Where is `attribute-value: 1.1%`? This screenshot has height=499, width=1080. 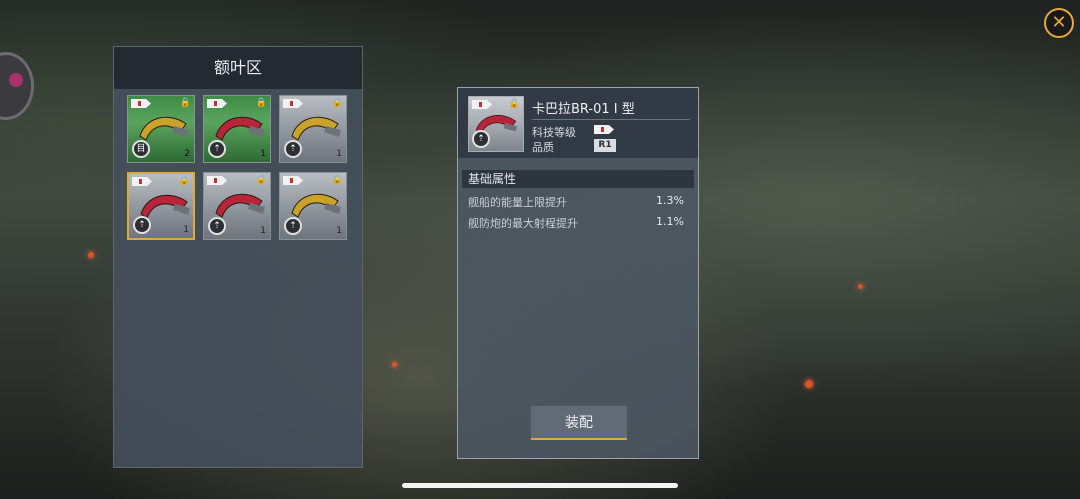 attribute-value: 1.1% is located at coordinates (670, 221).